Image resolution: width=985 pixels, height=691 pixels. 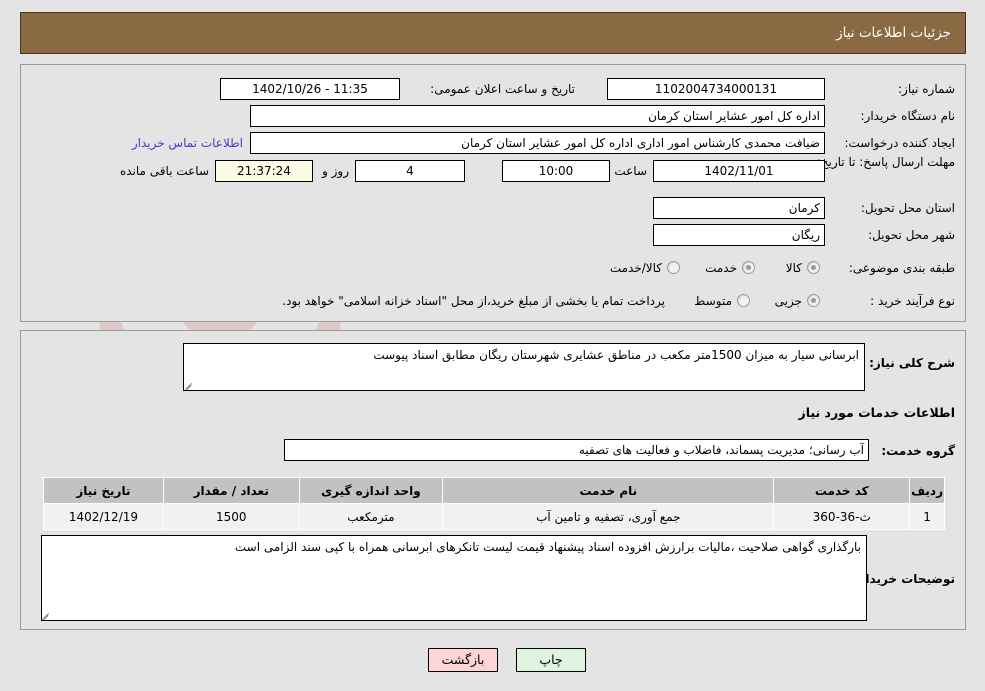 I want to click on need-number-label: شماره نیاز:, so click(x=926, y=89).